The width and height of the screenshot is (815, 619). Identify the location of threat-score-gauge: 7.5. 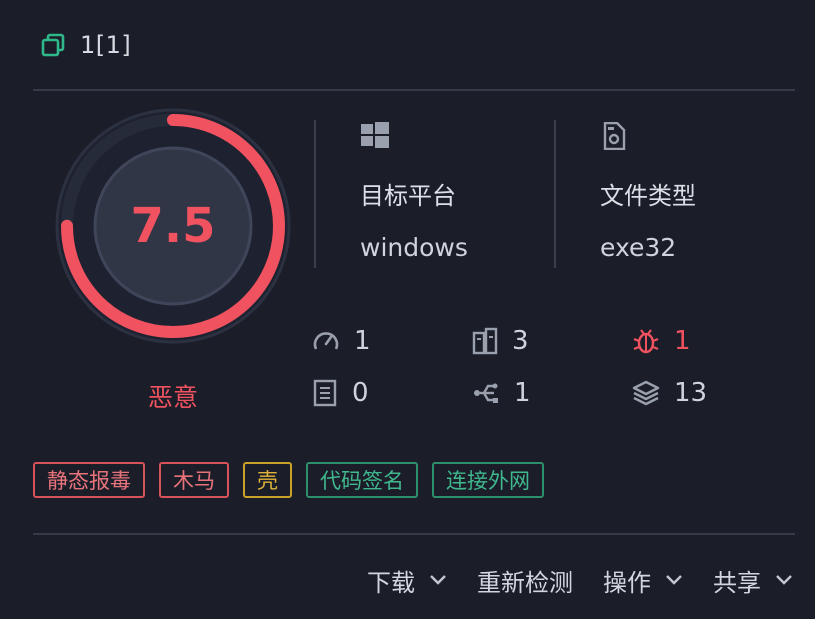
(173, 226).